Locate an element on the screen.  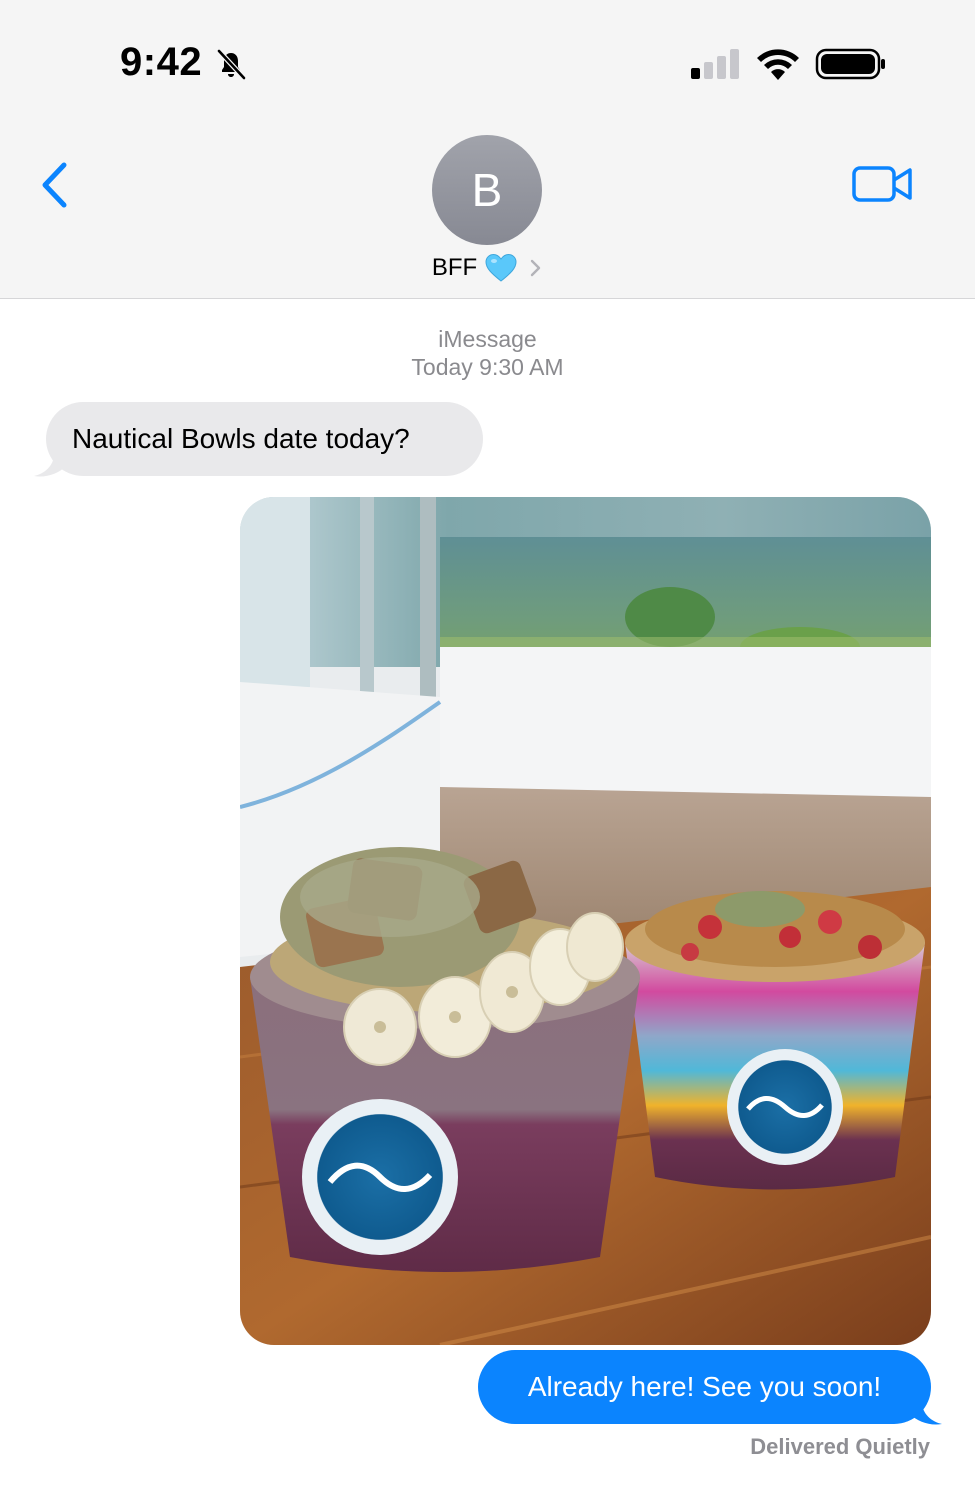
contact-name-button: BFF is located at coordinates (487, 268).